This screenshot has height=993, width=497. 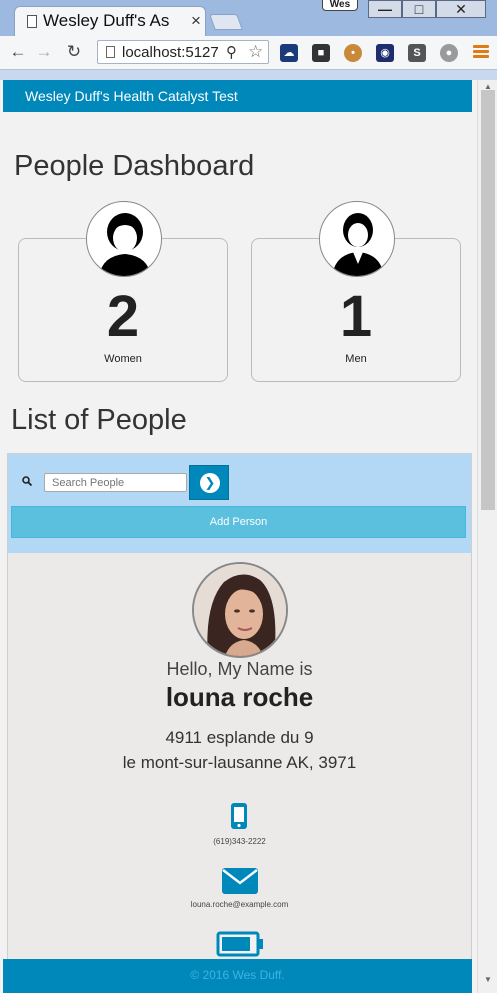 What do you see at coordinates (196, 21) in the screenshot?
I see `tab-close-button: ×` at bounding box center [196, 21].